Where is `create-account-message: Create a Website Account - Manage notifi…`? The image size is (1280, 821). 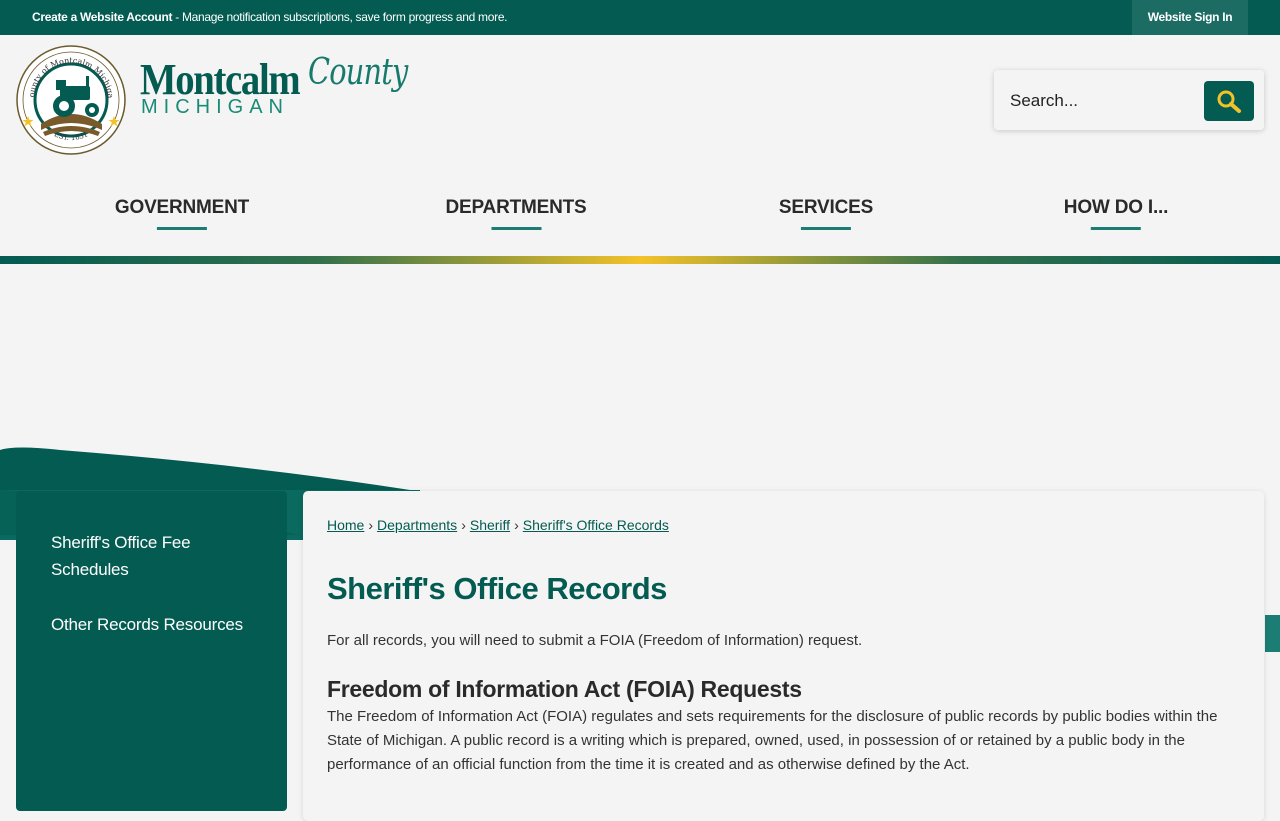
create-account-message: Create a Website Account - Manage notifi… is located at coordinates (270, 17).